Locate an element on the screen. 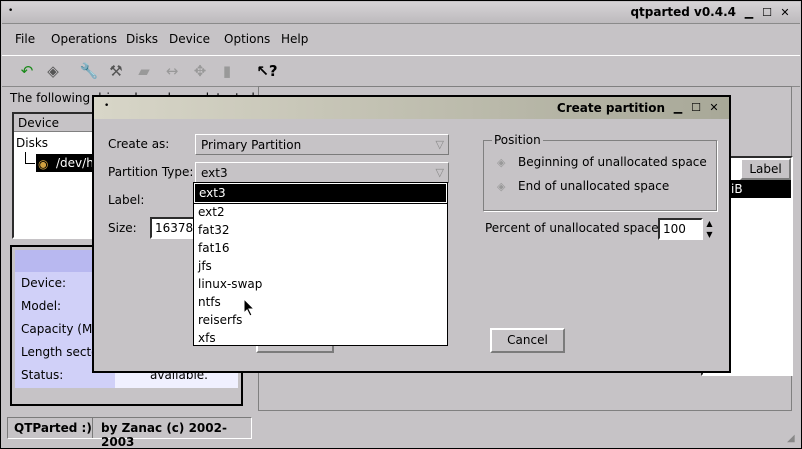 Image resolution: width=802 pixels, height=449 pixels. window-menu-icon: • is located at coordinates (10, 11).